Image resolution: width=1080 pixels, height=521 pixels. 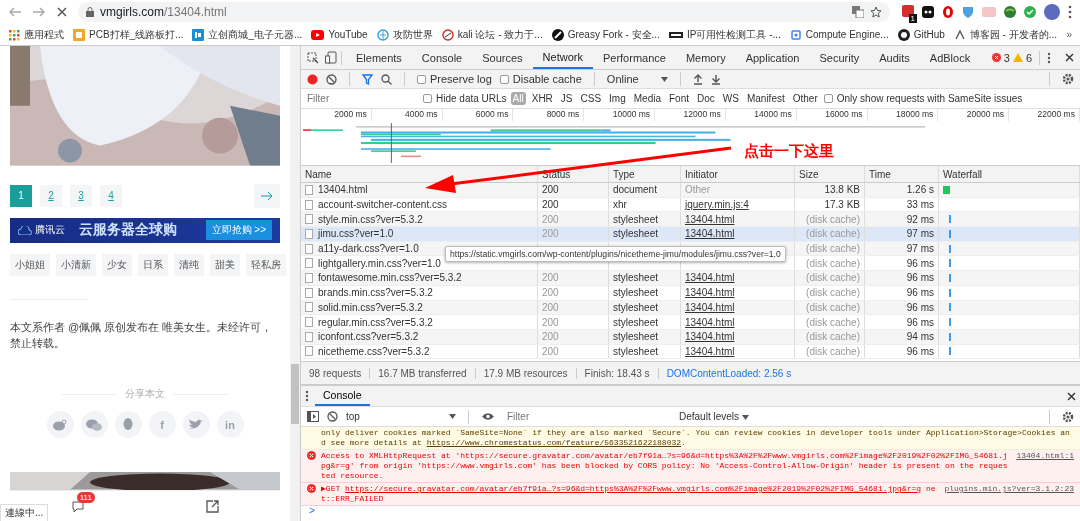 What do you see at coordinates (442, 57) in the screenshot?
I see `devtools-tab: Console` at bounding box center [442, 57].